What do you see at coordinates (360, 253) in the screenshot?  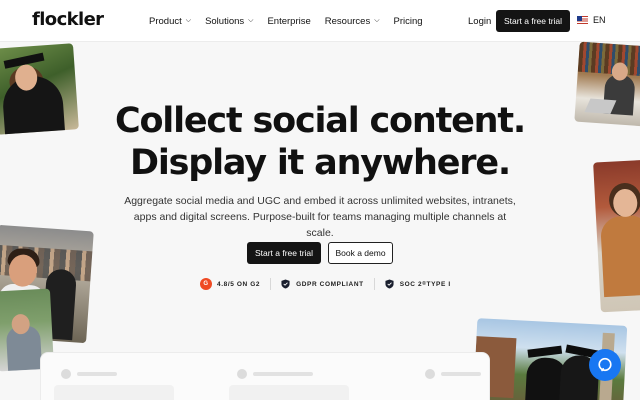 I see `book-demo-button: Book a demo` at bounding box center [360, 253].